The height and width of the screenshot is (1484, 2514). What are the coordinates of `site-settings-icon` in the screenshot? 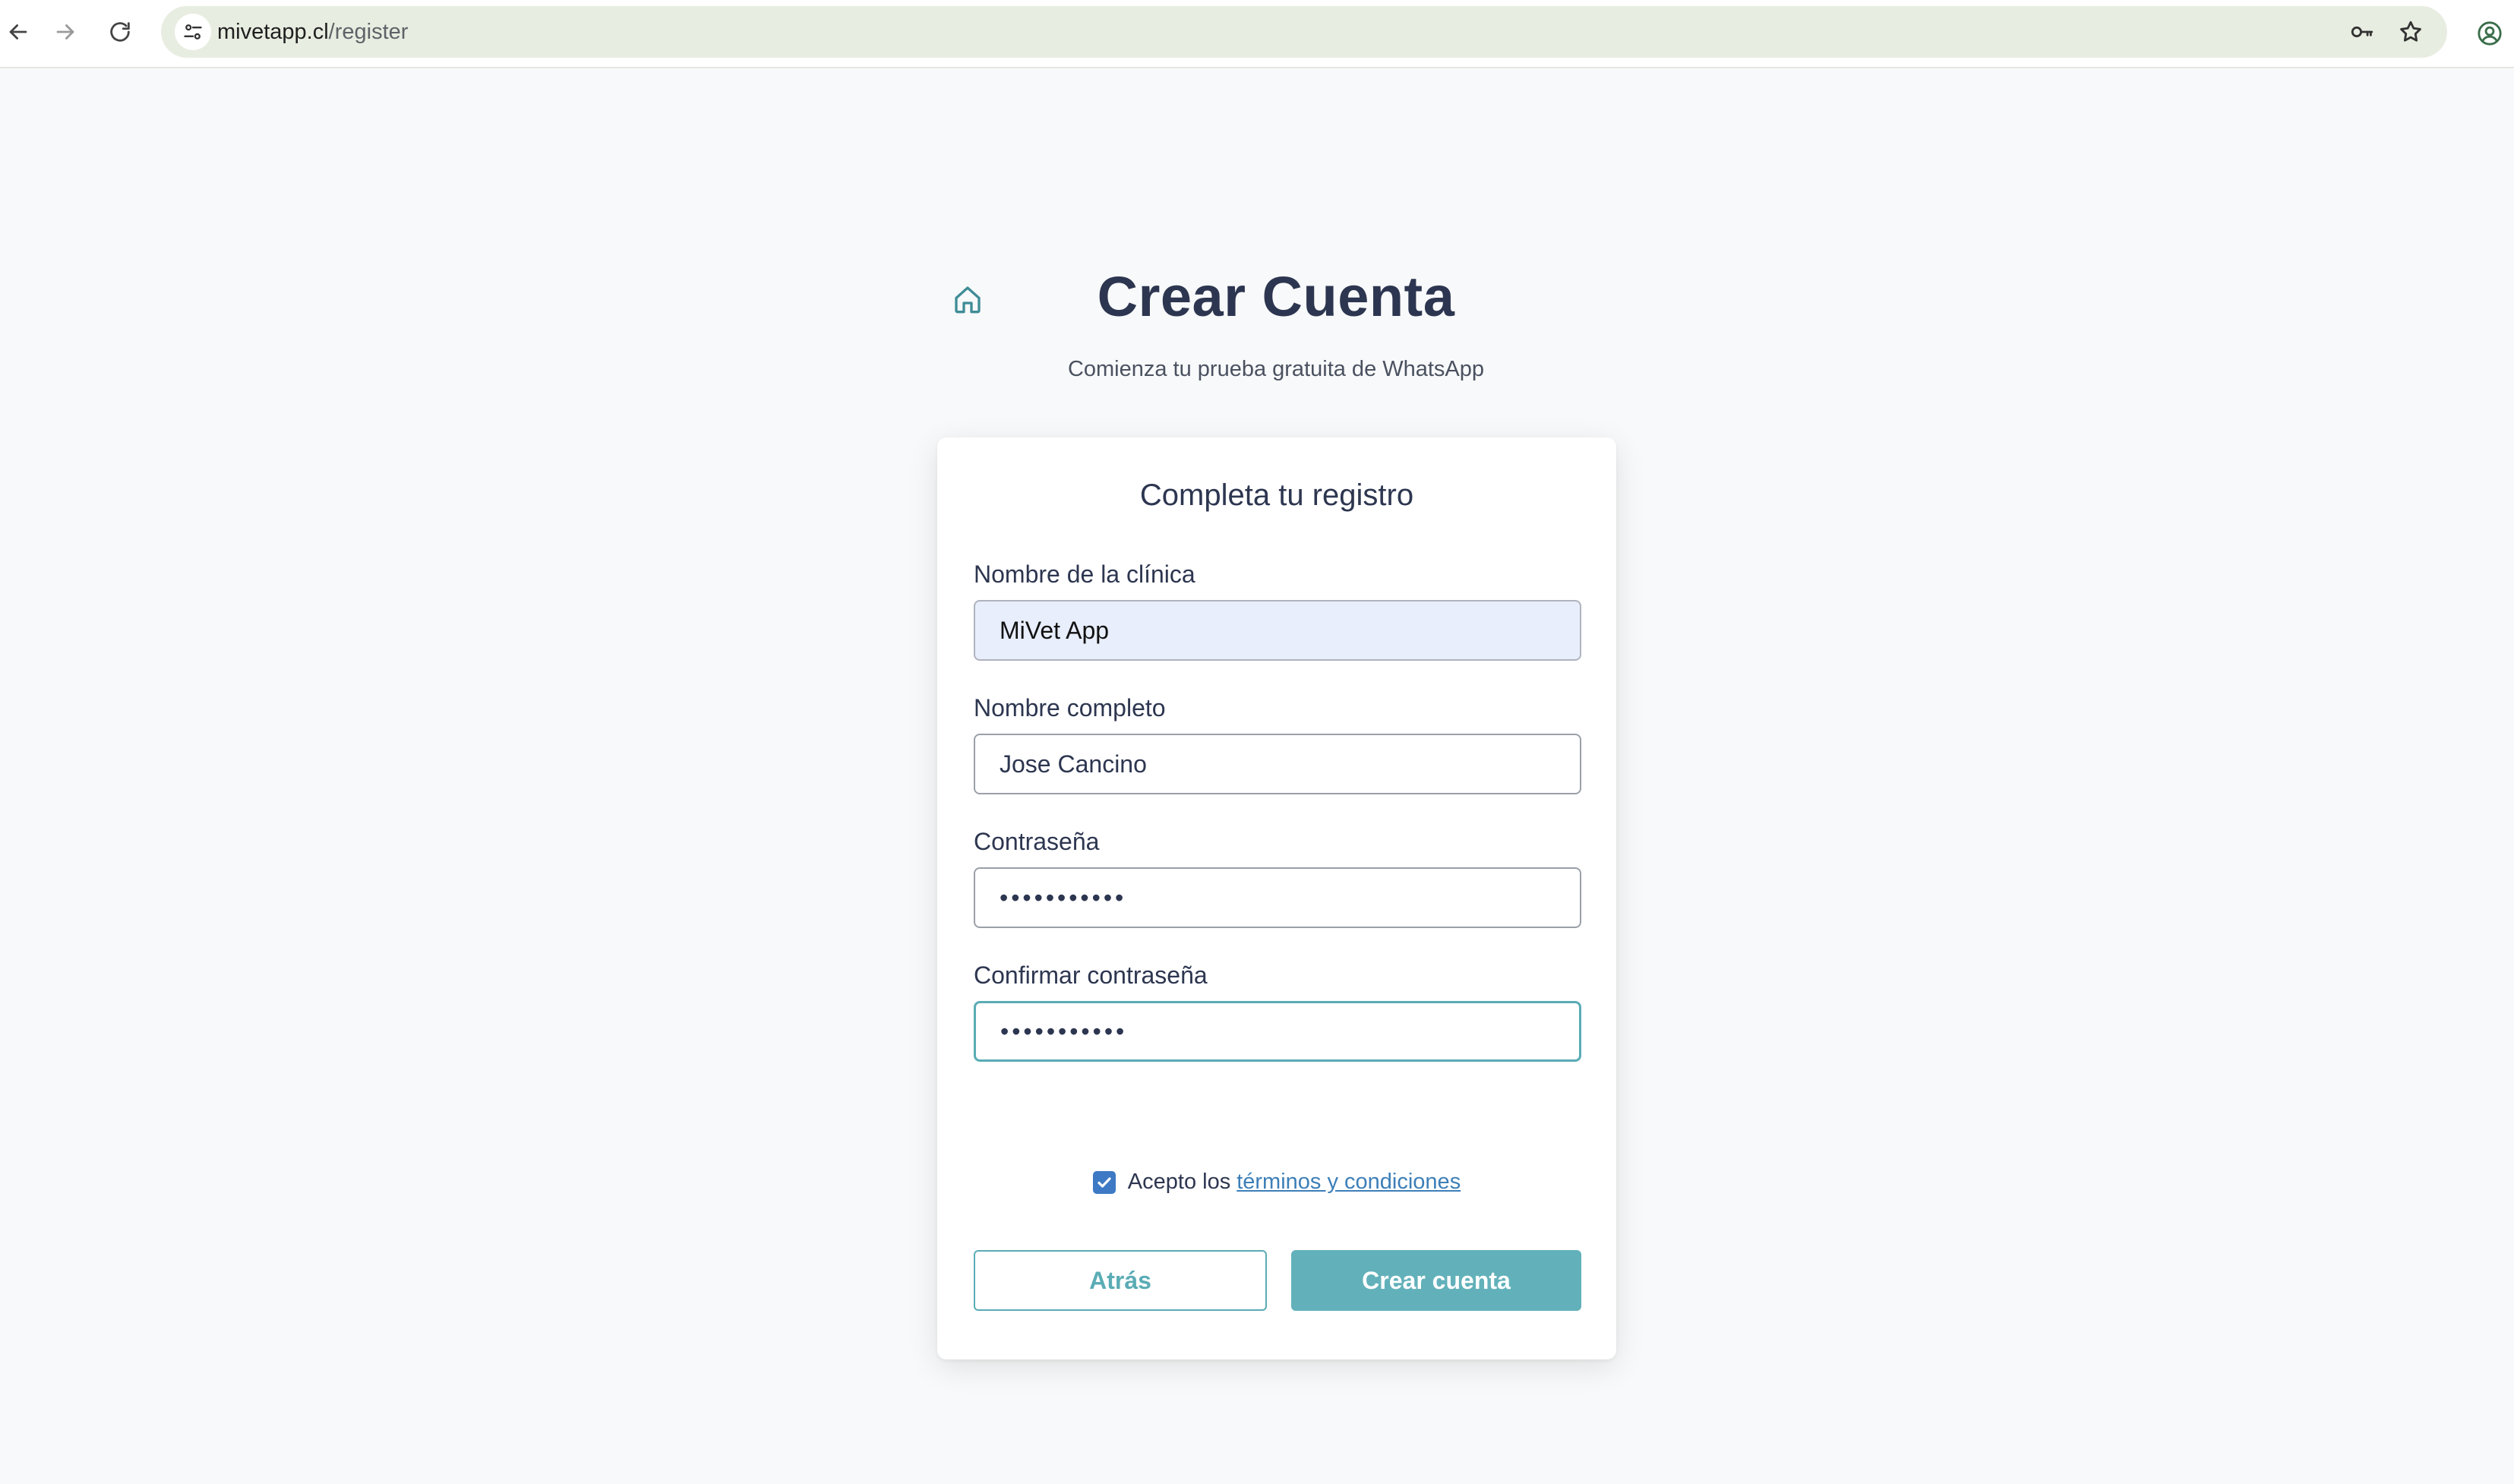 It's located at (193, 32).